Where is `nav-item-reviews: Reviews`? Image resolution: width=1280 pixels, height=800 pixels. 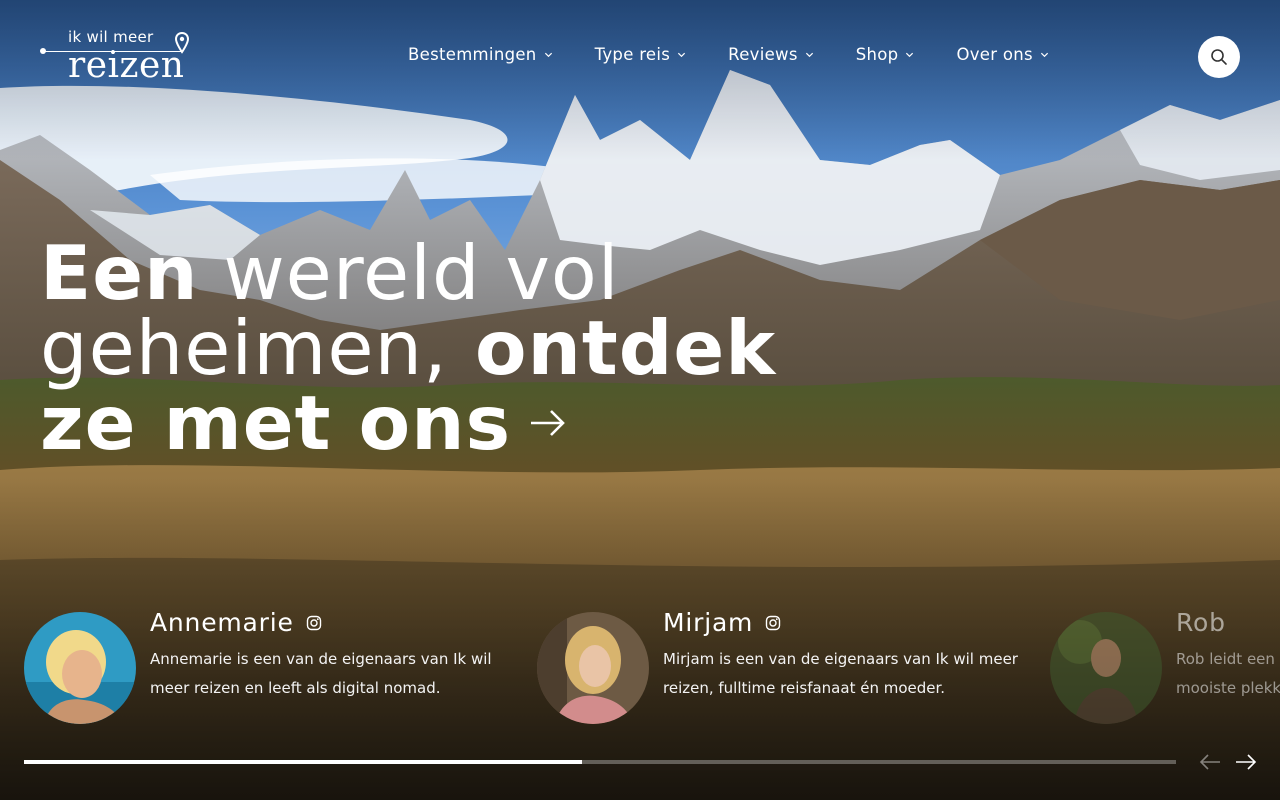
nav-item-reviews: Reviews is located at coordinates (771, 54).